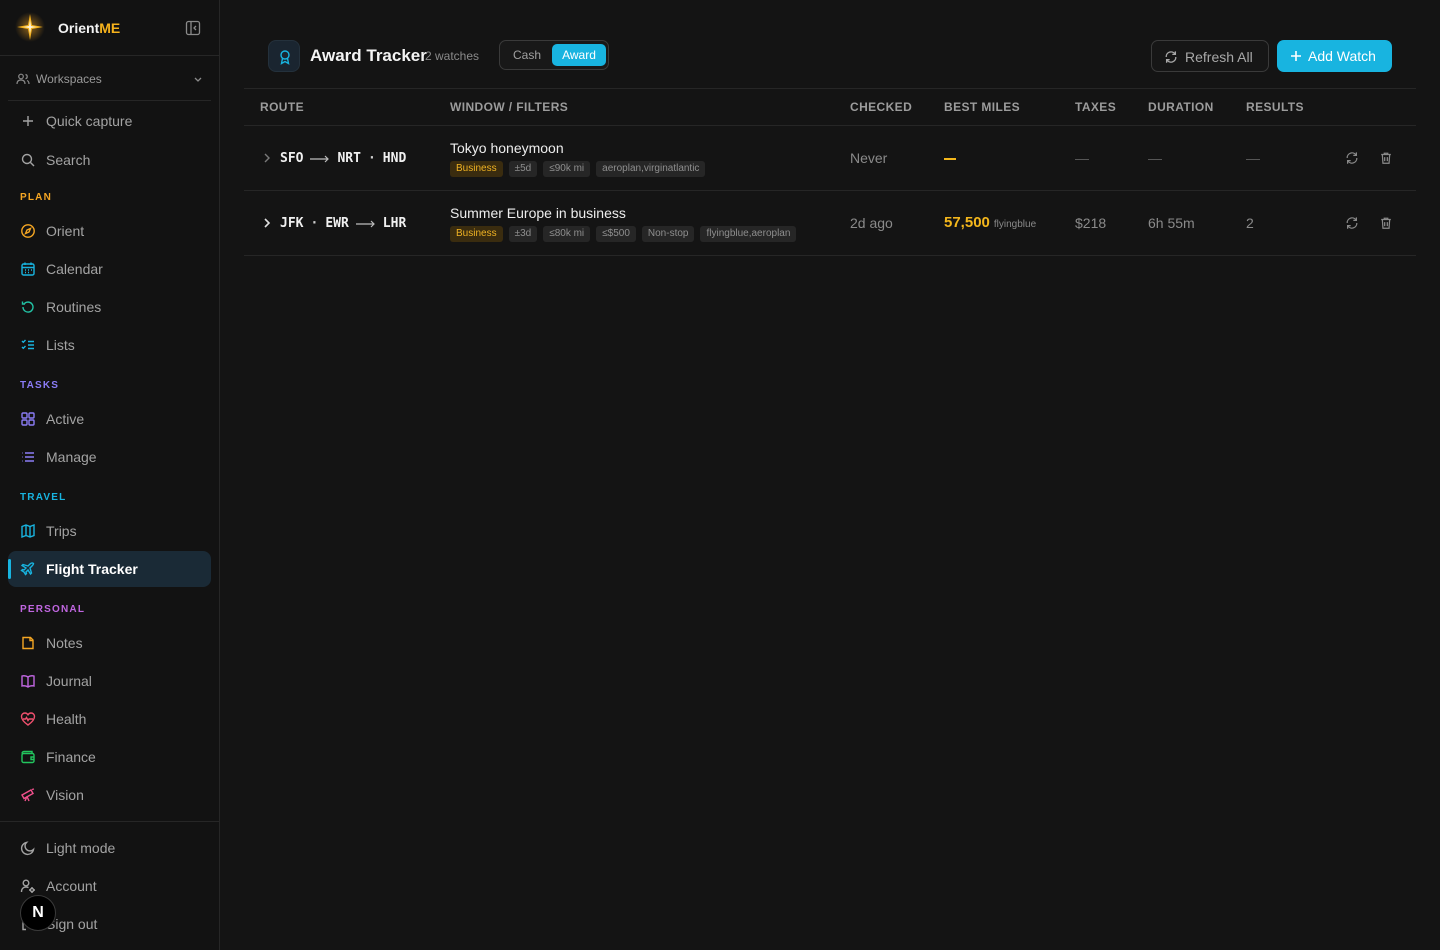 The width and height of the screenshot is (1440, 950). I want to click on sidebar-item-notes: Notes, so click(109, 643).